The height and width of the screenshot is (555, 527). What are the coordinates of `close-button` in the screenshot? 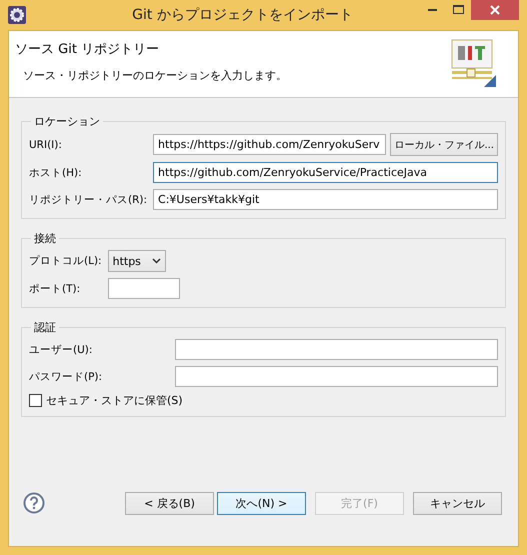 It's located at (495, 10).